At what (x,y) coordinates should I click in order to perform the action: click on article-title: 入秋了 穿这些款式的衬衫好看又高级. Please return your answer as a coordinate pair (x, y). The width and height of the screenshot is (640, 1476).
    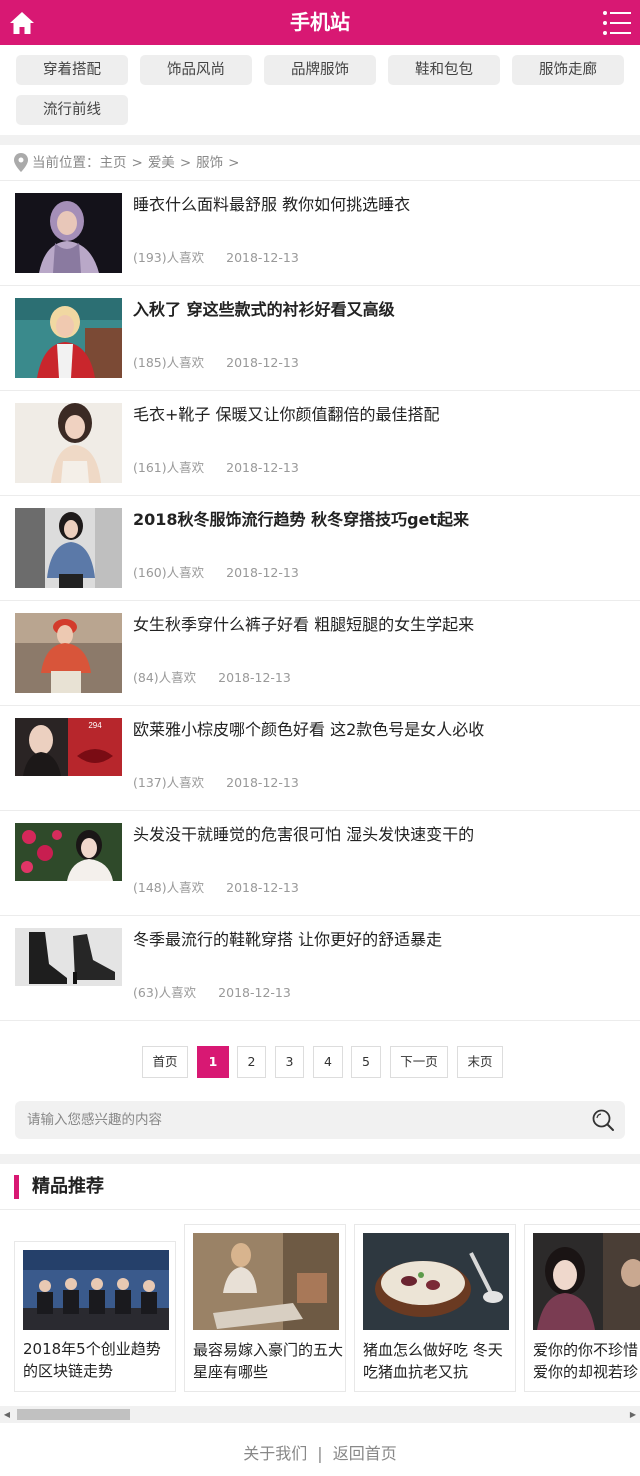
    Looking at the image, I should click on (380, 310).